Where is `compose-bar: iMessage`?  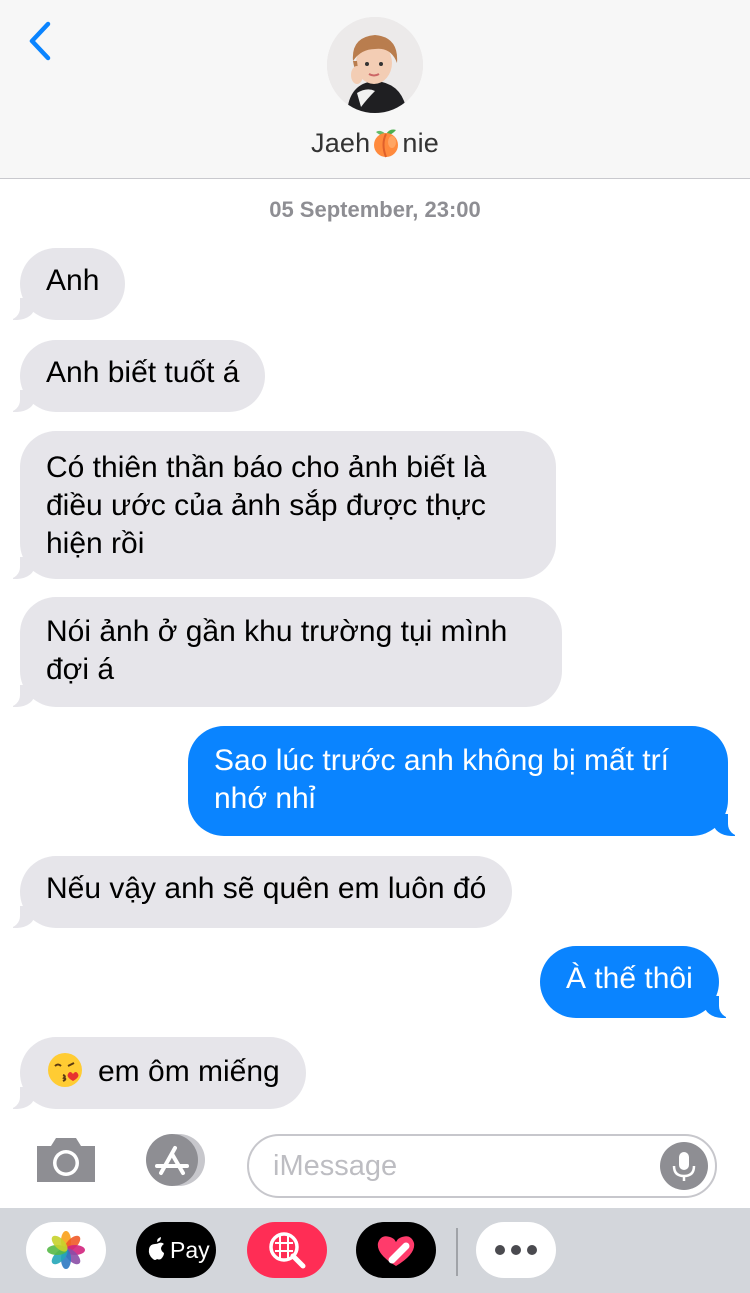
compose-bar: iMessage is located at coordinates (375, 1164).